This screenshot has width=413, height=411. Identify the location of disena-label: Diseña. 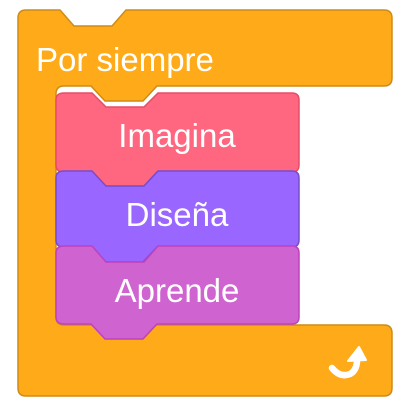
(177, 214).